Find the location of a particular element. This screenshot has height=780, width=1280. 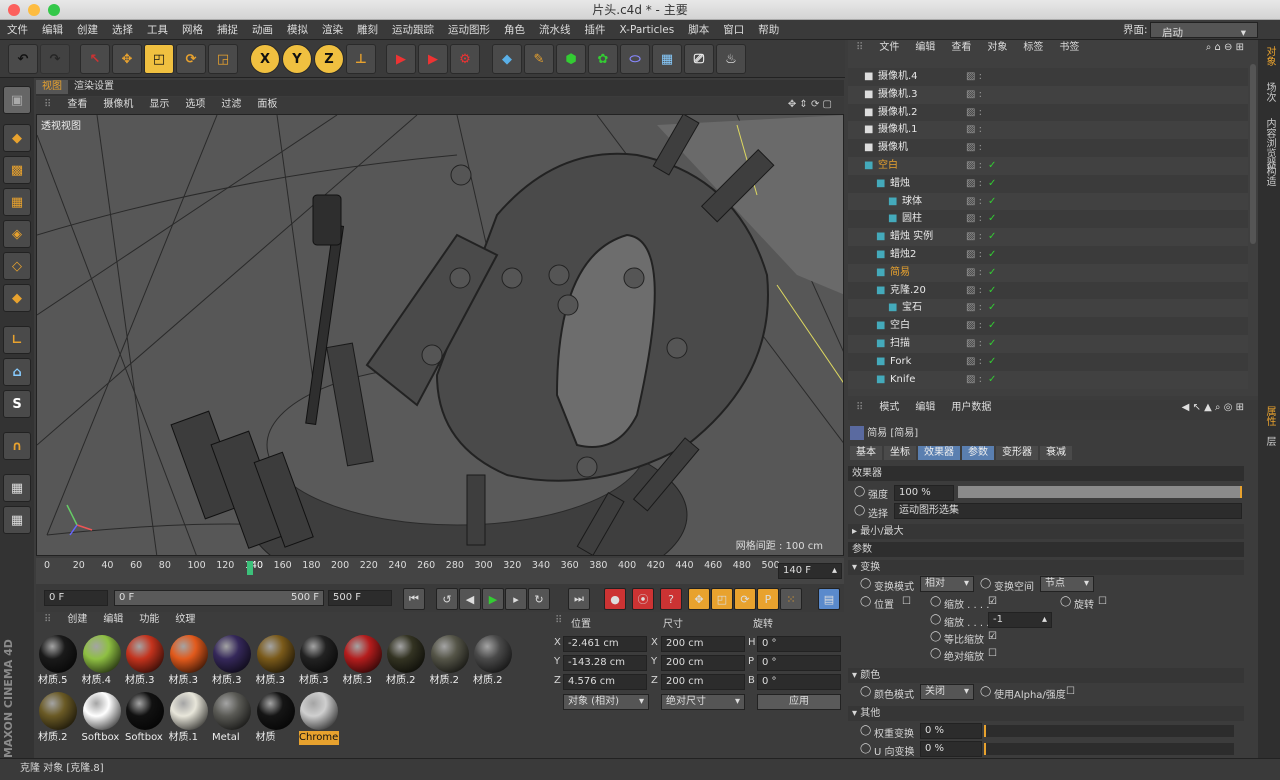

autokey-button: ⦿ is located at coordinates (643, 599).